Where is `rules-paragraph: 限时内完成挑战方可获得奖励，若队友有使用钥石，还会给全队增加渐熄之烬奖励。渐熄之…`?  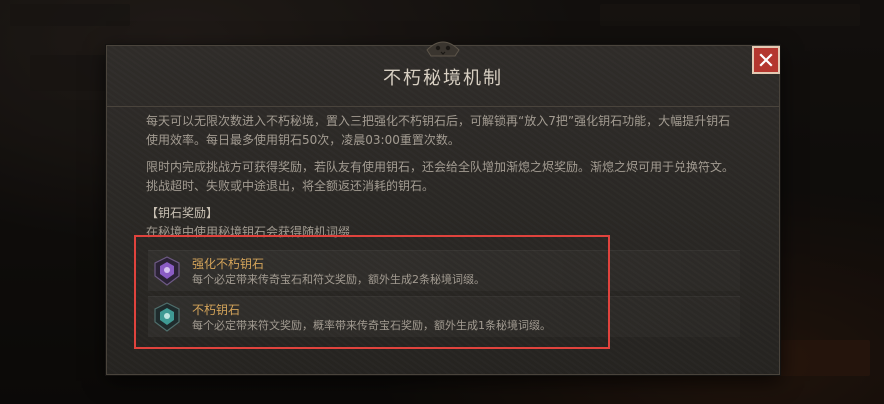 rules-paragraph: 限时内完成挑战方可获得奖励，若队友有使用钥石，还会给全队增加渐熄之烬奖励。渐熄之… is located at coordinates (440, 176).